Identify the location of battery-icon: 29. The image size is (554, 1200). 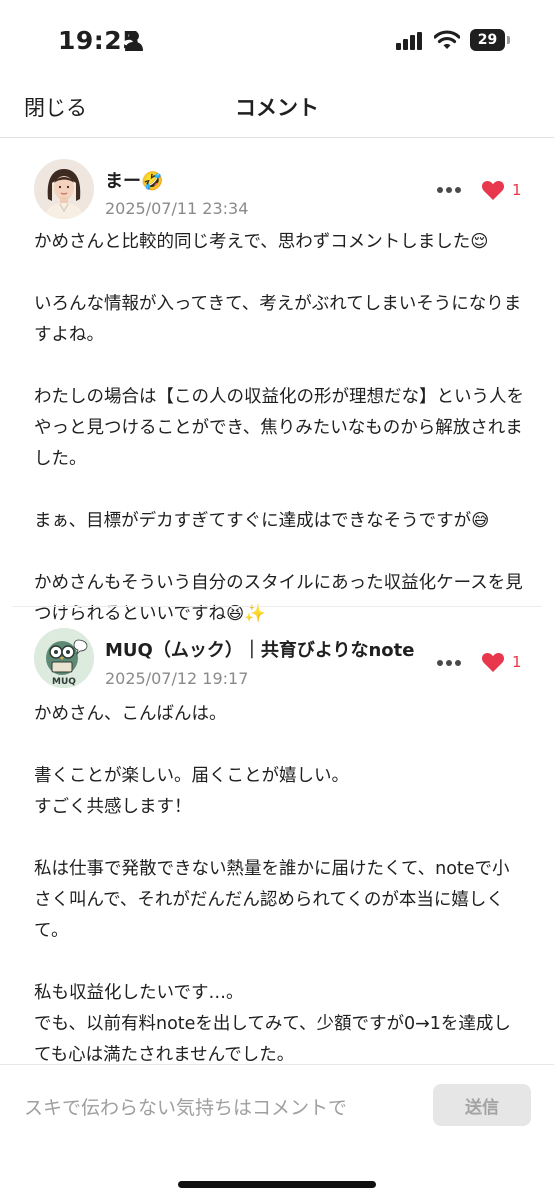
(490, 40).